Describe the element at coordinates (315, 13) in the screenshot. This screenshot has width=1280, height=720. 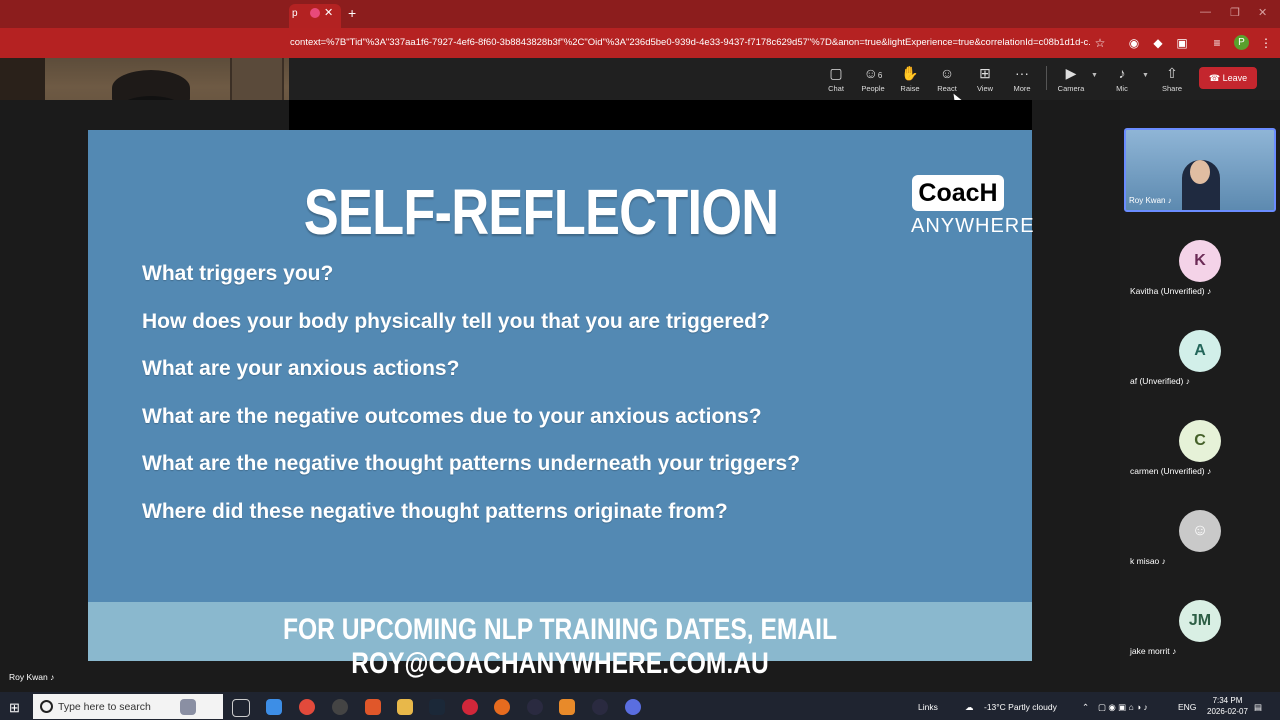
I see `tab-recording-icon` at that location.